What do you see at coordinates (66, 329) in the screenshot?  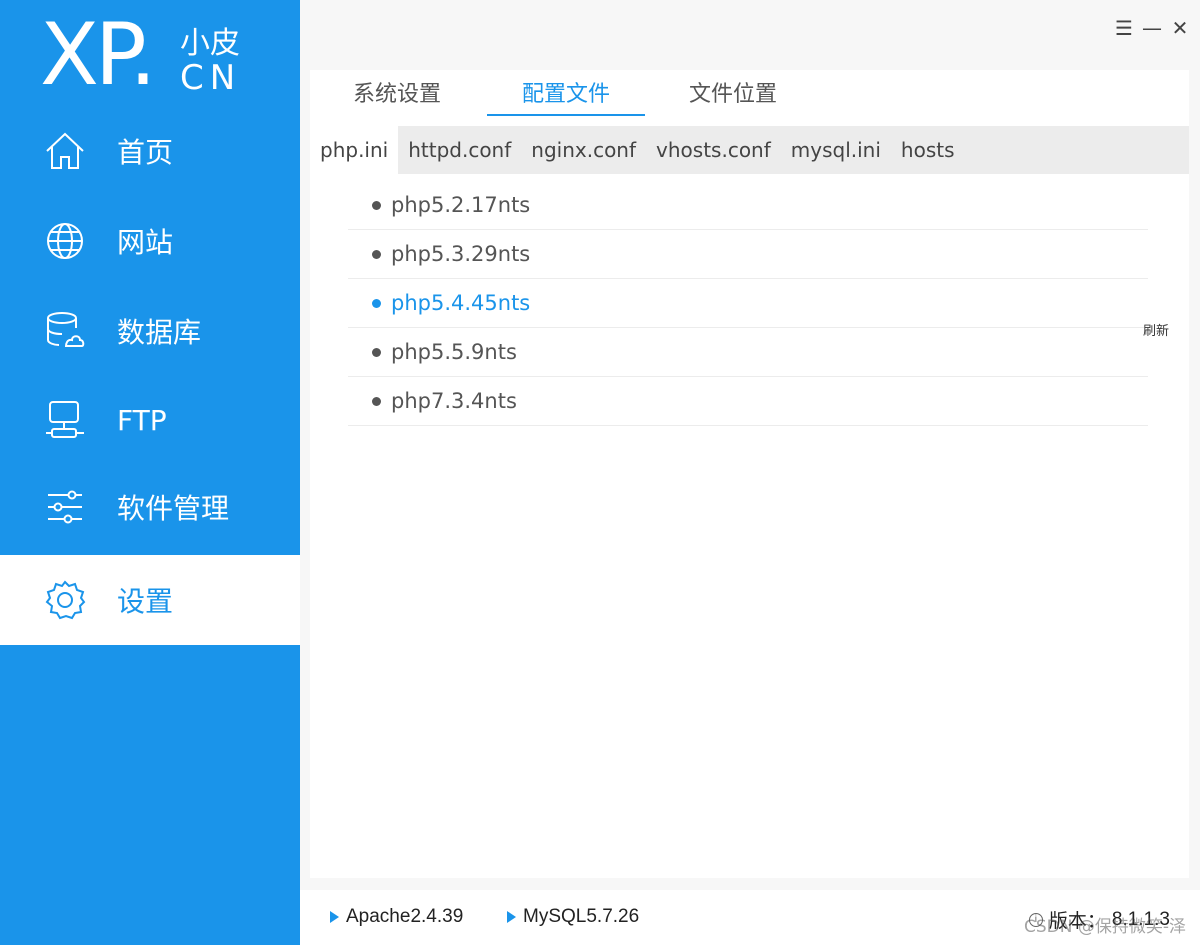 I see `database-icon` at bounding box center [66, 329].